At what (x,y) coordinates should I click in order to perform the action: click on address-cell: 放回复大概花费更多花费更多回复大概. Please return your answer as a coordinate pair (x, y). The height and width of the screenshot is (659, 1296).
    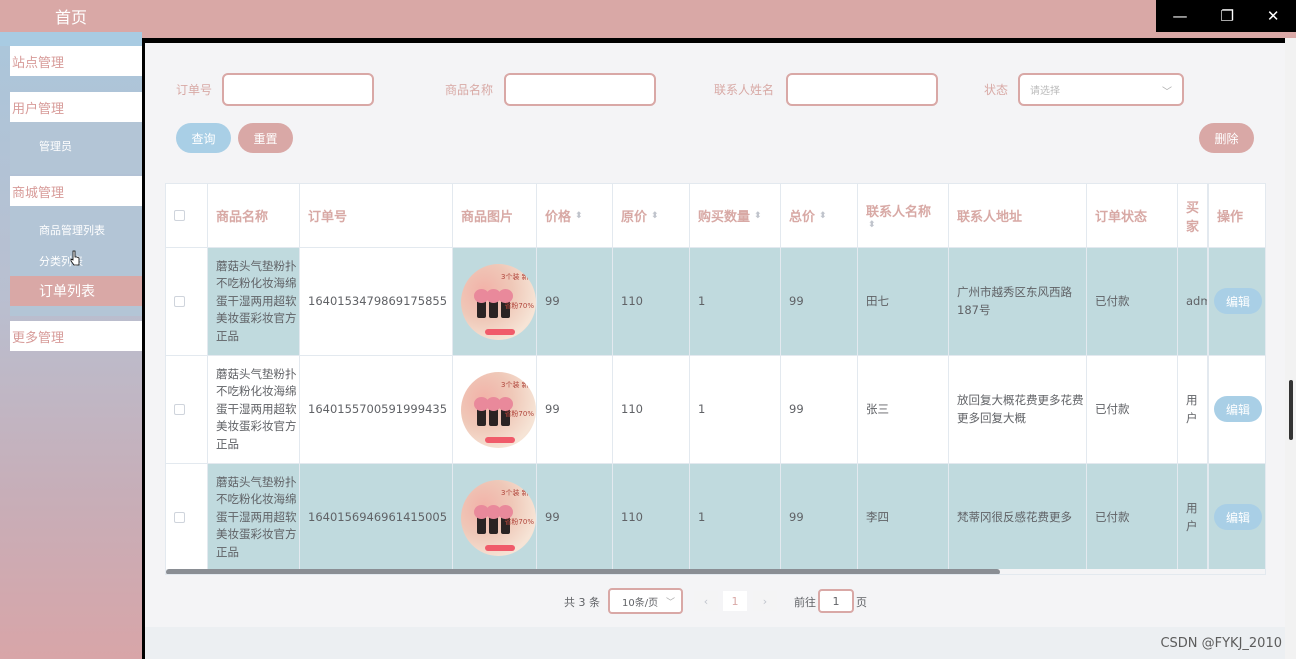
    Looking at the image, I should click on (1018, 409).